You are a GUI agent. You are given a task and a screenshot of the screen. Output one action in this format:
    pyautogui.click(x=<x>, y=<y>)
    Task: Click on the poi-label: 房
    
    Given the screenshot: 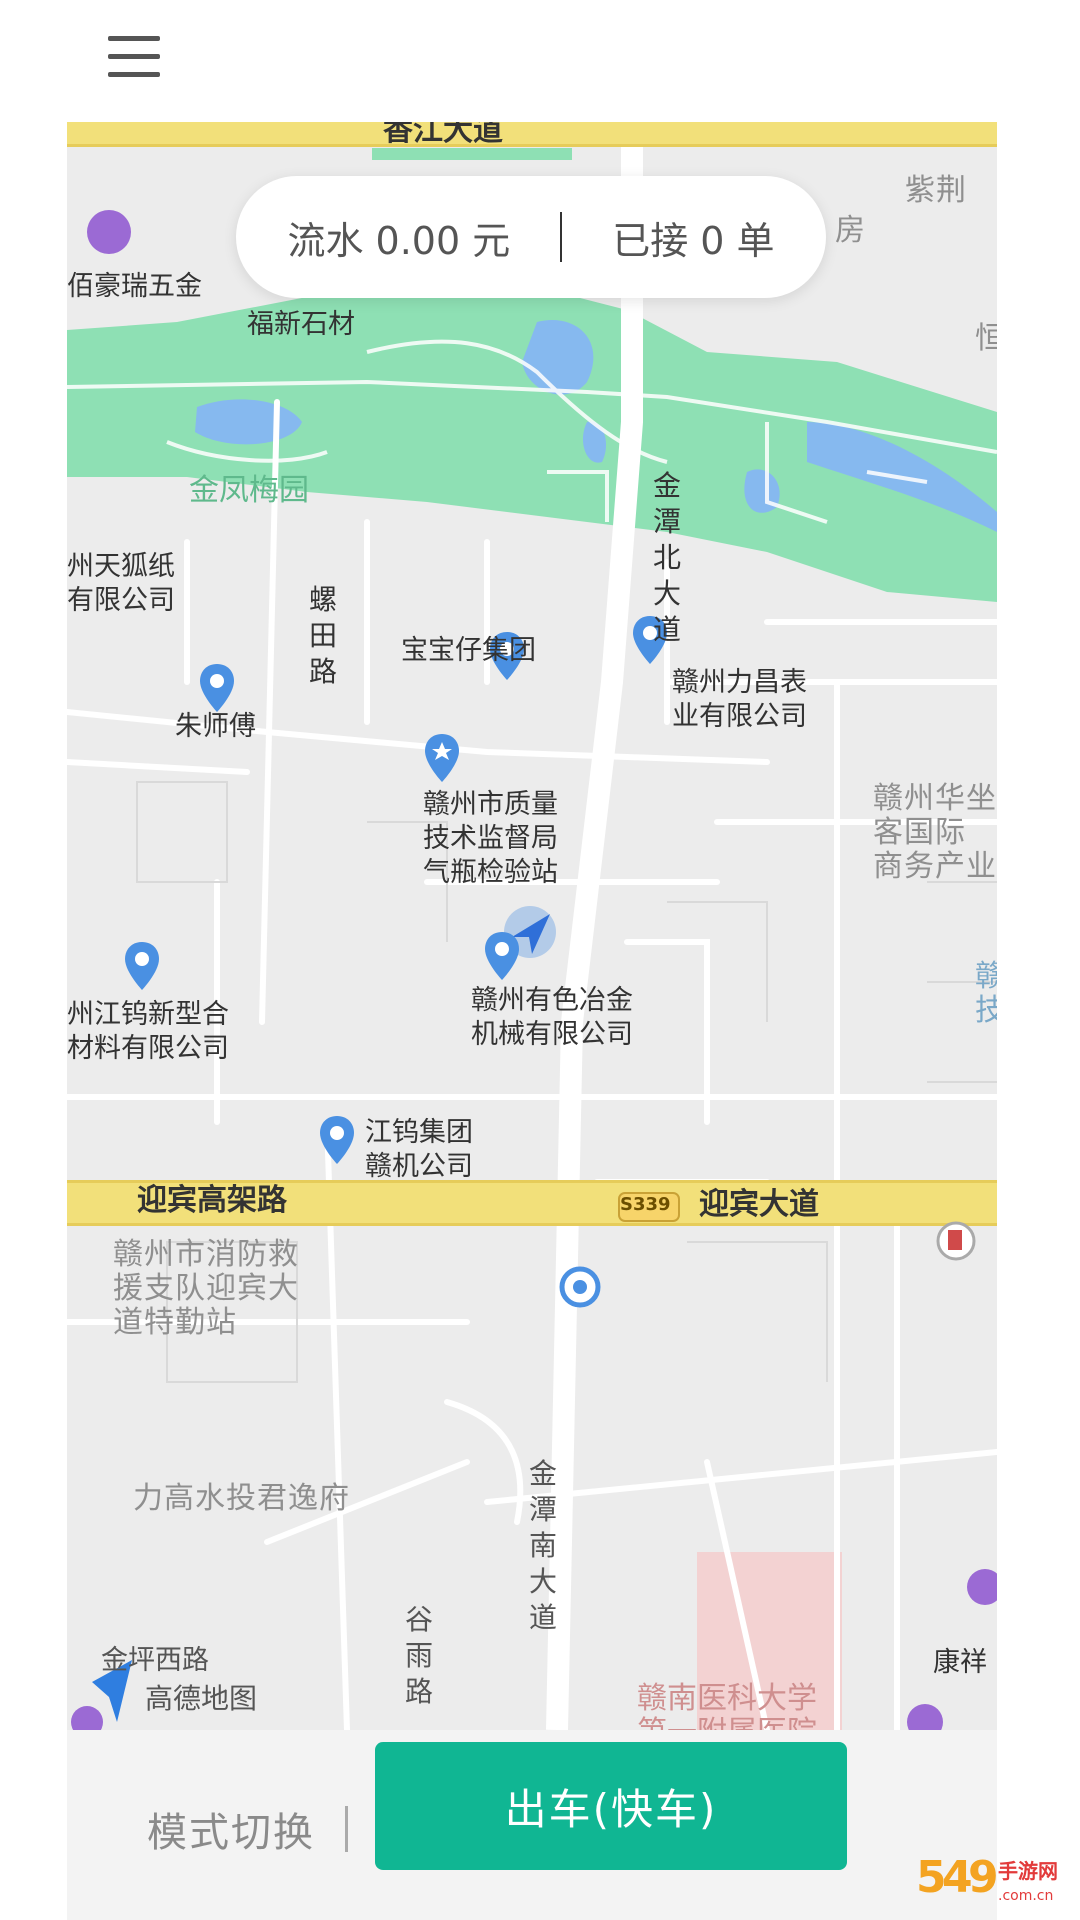 What is the action you would take?
    pyautogui.click(x=850, y=230)
    